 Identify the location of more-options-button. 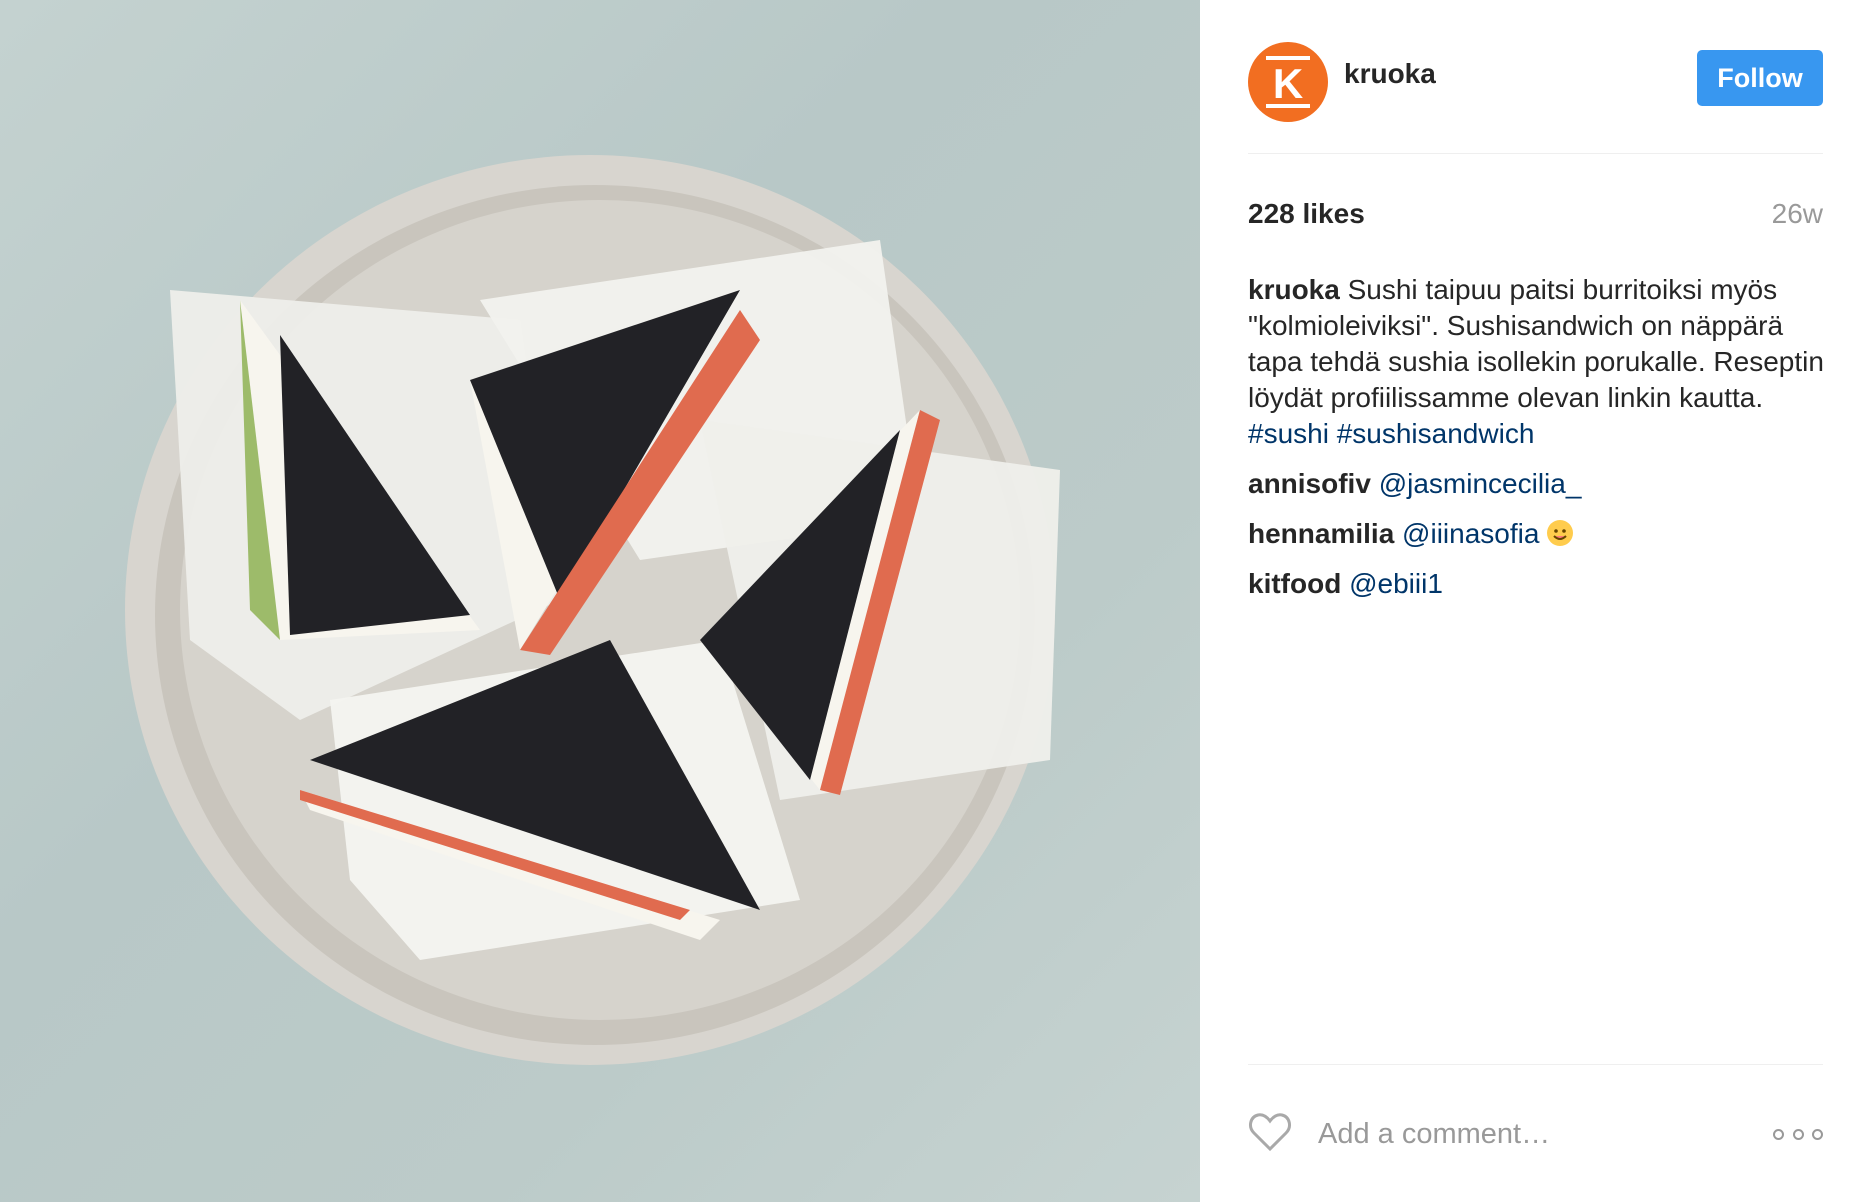
(1798, 1134).